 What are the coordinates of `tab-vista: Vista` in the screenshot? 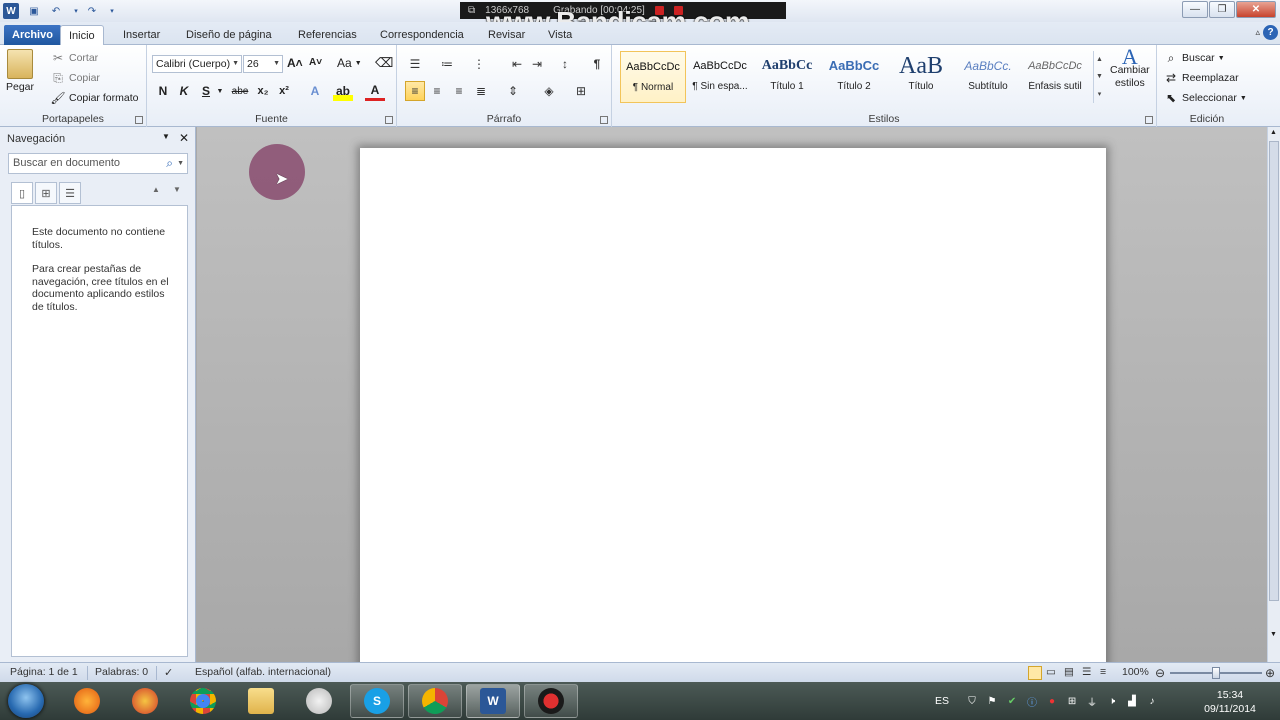 It's located at (560, 35).